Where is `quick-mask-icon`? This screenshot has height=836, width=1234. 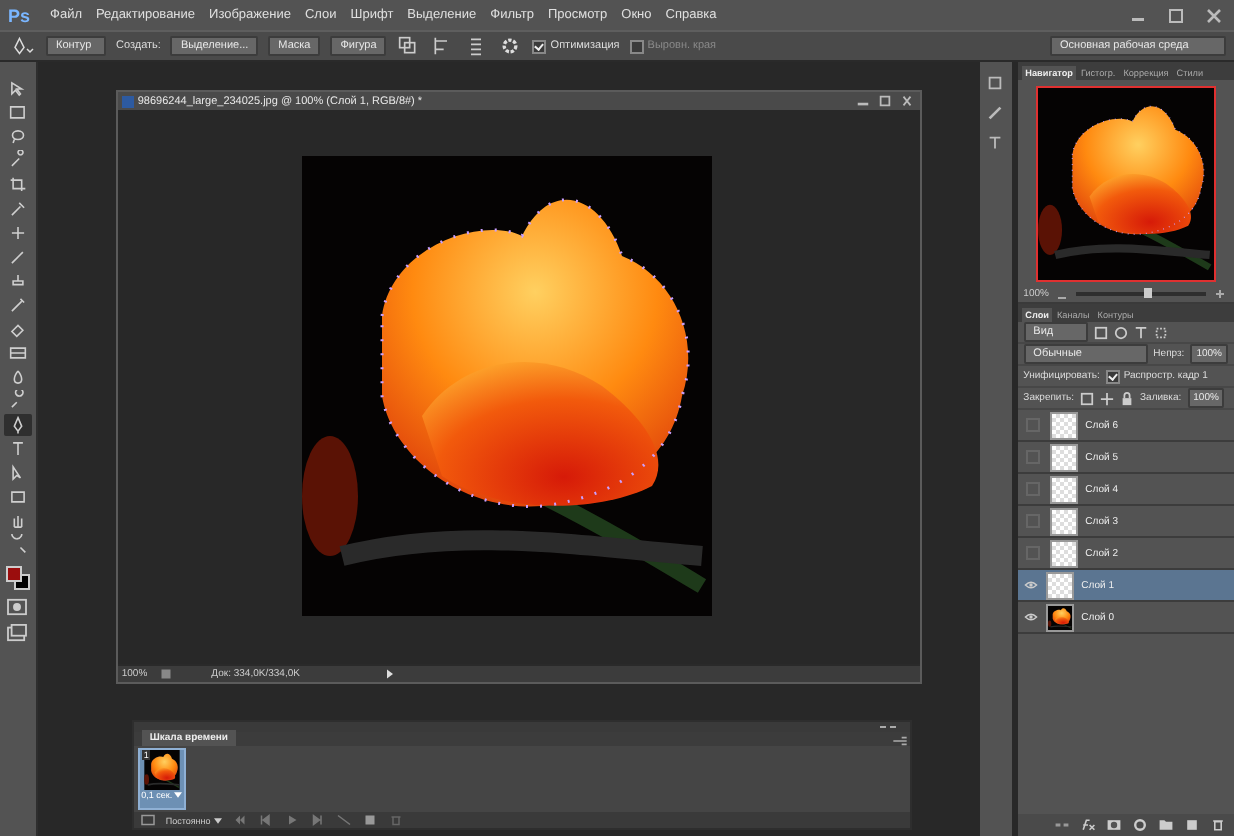
quick-mask-icon is located at coordinates (17, 607).